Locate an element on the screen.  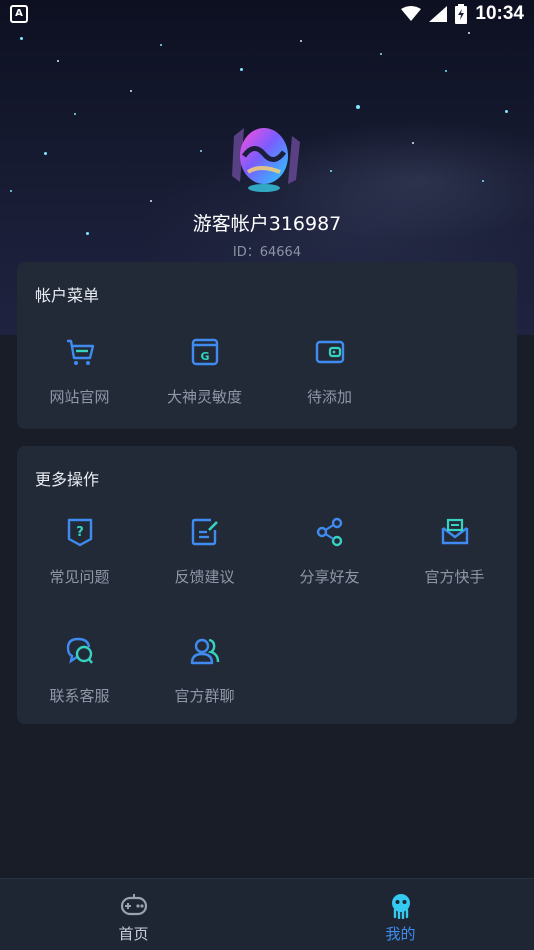
battery-charging-icon is located at coordinates (461, 14).